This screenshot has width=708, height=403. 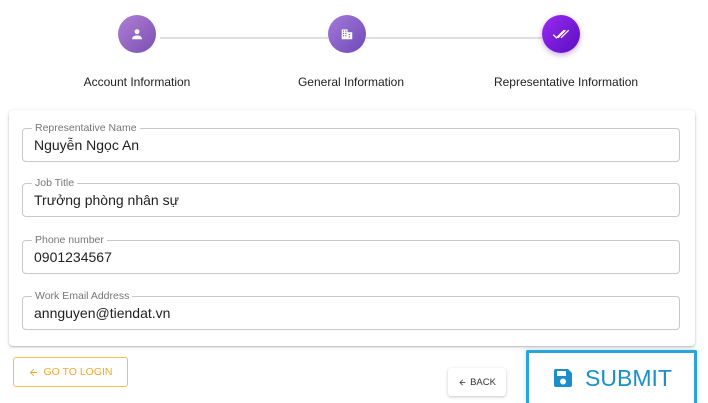 I want to click on representative-name-value: Nguyễn Ngọc An, so click(x=86, y=145).